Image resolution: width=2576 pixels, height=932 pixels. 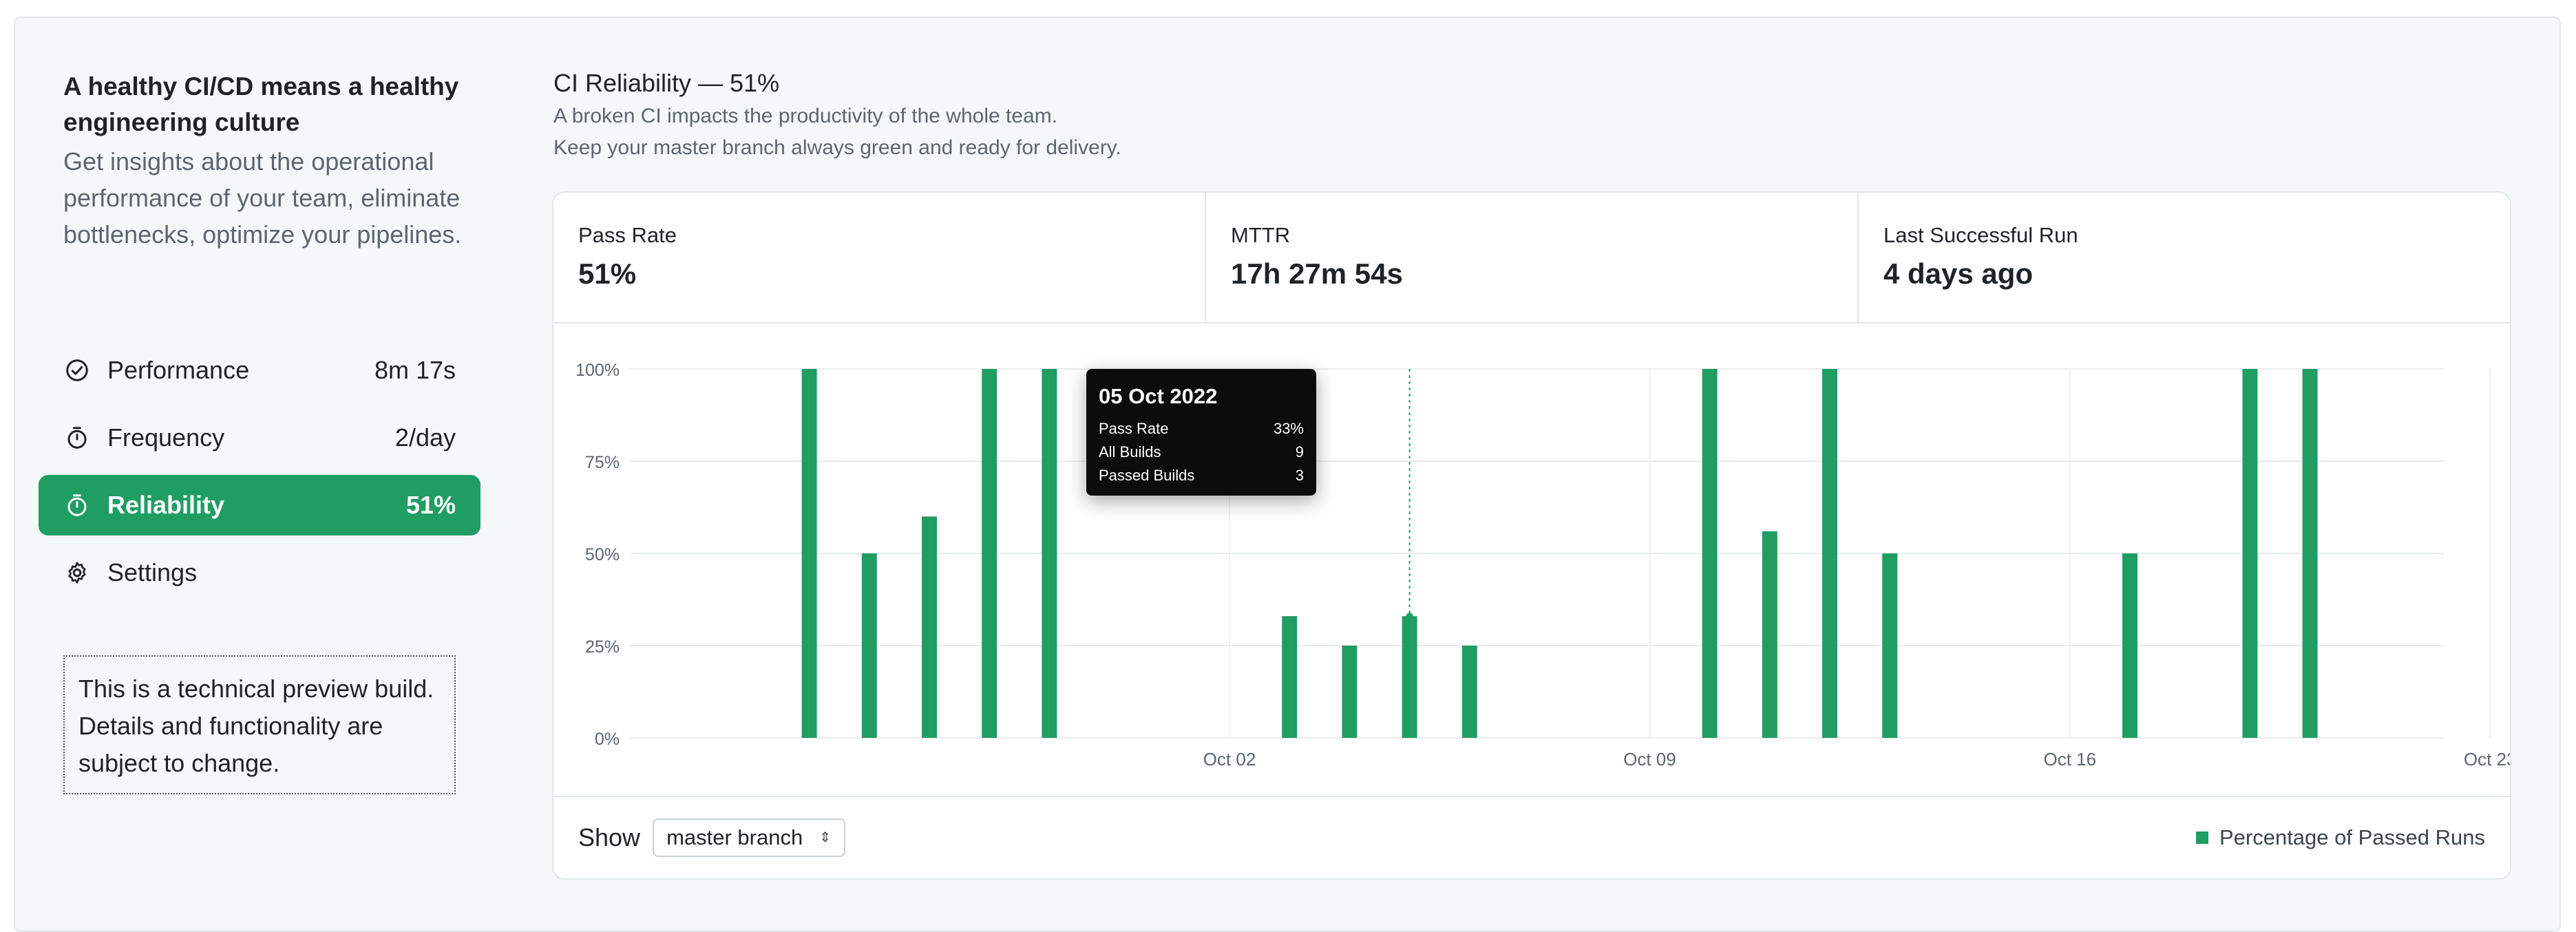 I want to click on stat-mttr: MTTR 17h 27m 54s, so click(x=1533, y=257).